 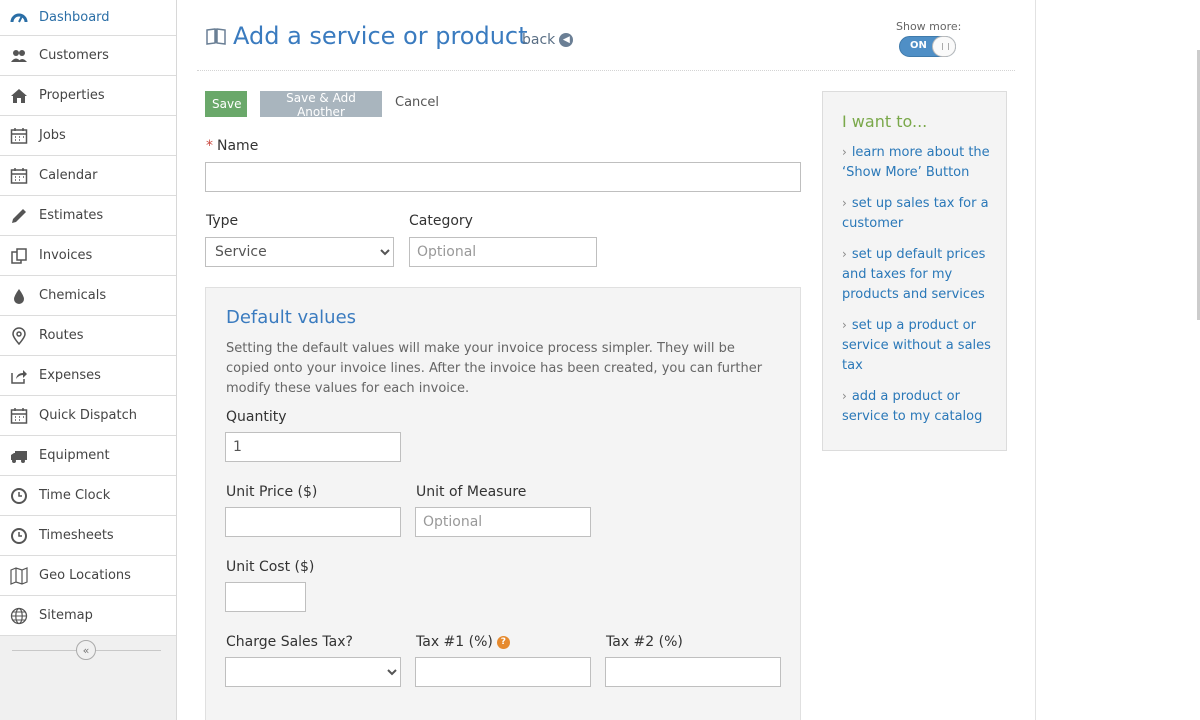 What do you see at coordinates (256, 417) in the screenshot?
I see `quantity-label: Quantity` at bounding box center [256, 417].